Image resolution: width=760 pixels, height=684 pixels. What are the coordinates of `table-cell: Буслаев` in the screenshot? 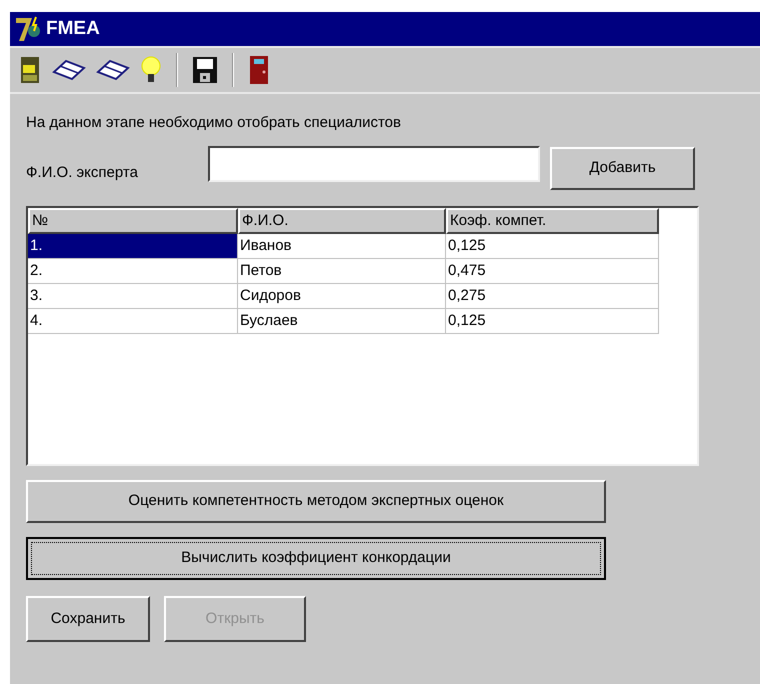 It's located at (342, 321).